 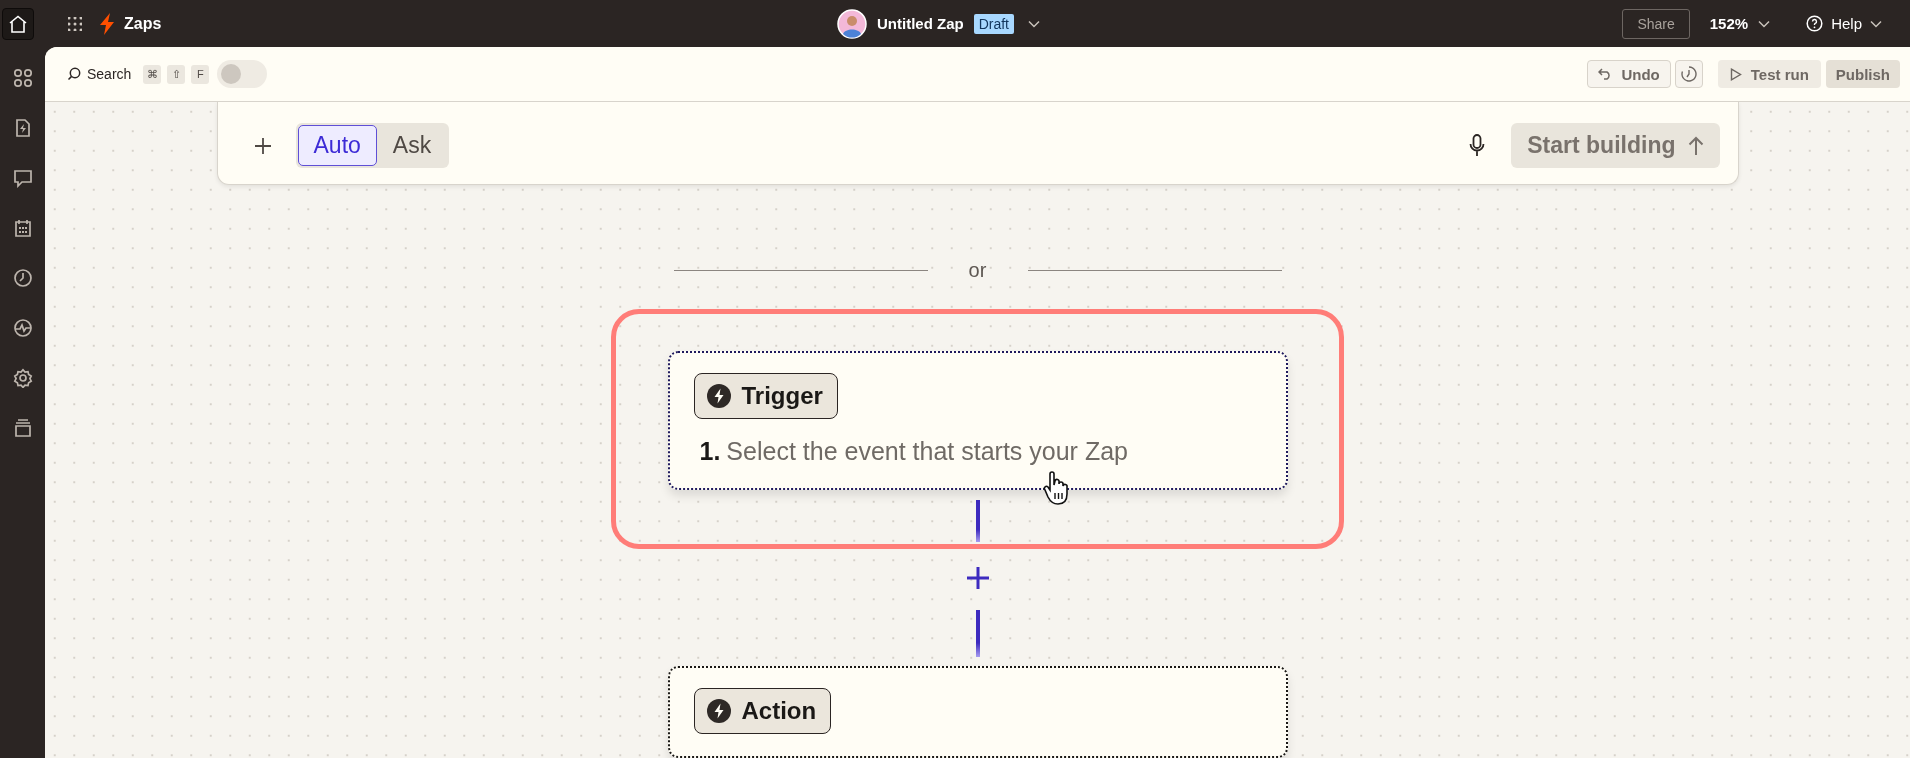 What do you see at coordinates (1615, 146) in the screenshot?
I see `start-building-button: Start building` at bounding box center [1615, 146].